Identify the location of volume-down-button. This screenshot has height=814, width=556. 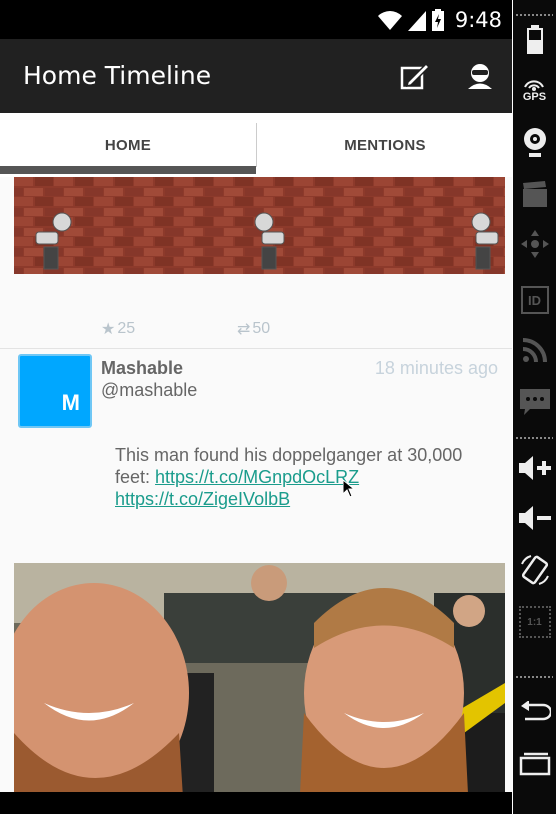
(534, 518).